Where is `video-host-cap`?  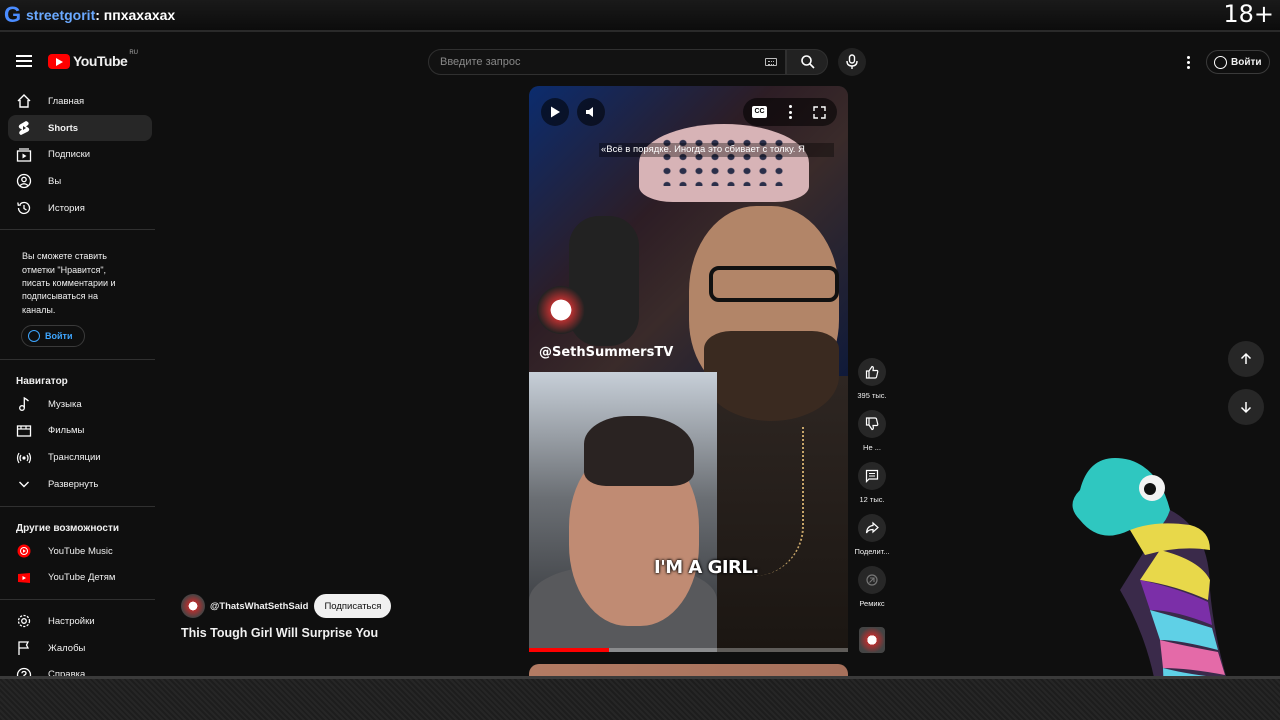
video-host-cap is located at coordinates (724, 163).